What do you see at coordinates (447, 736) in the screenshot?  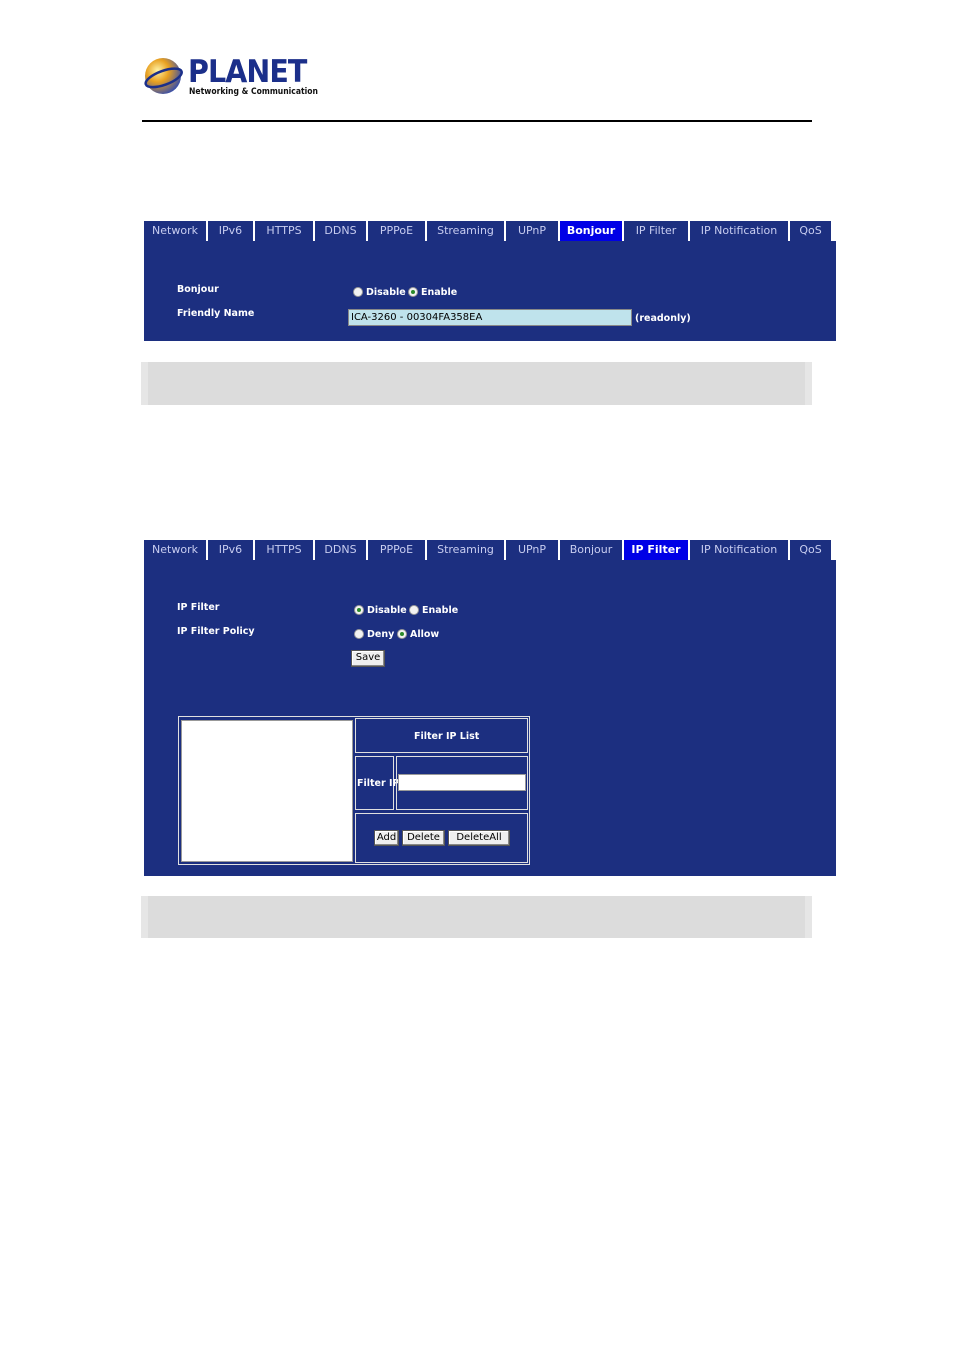 I see `filter-list-header: Filter IP List` at bounding box center [447, 736].